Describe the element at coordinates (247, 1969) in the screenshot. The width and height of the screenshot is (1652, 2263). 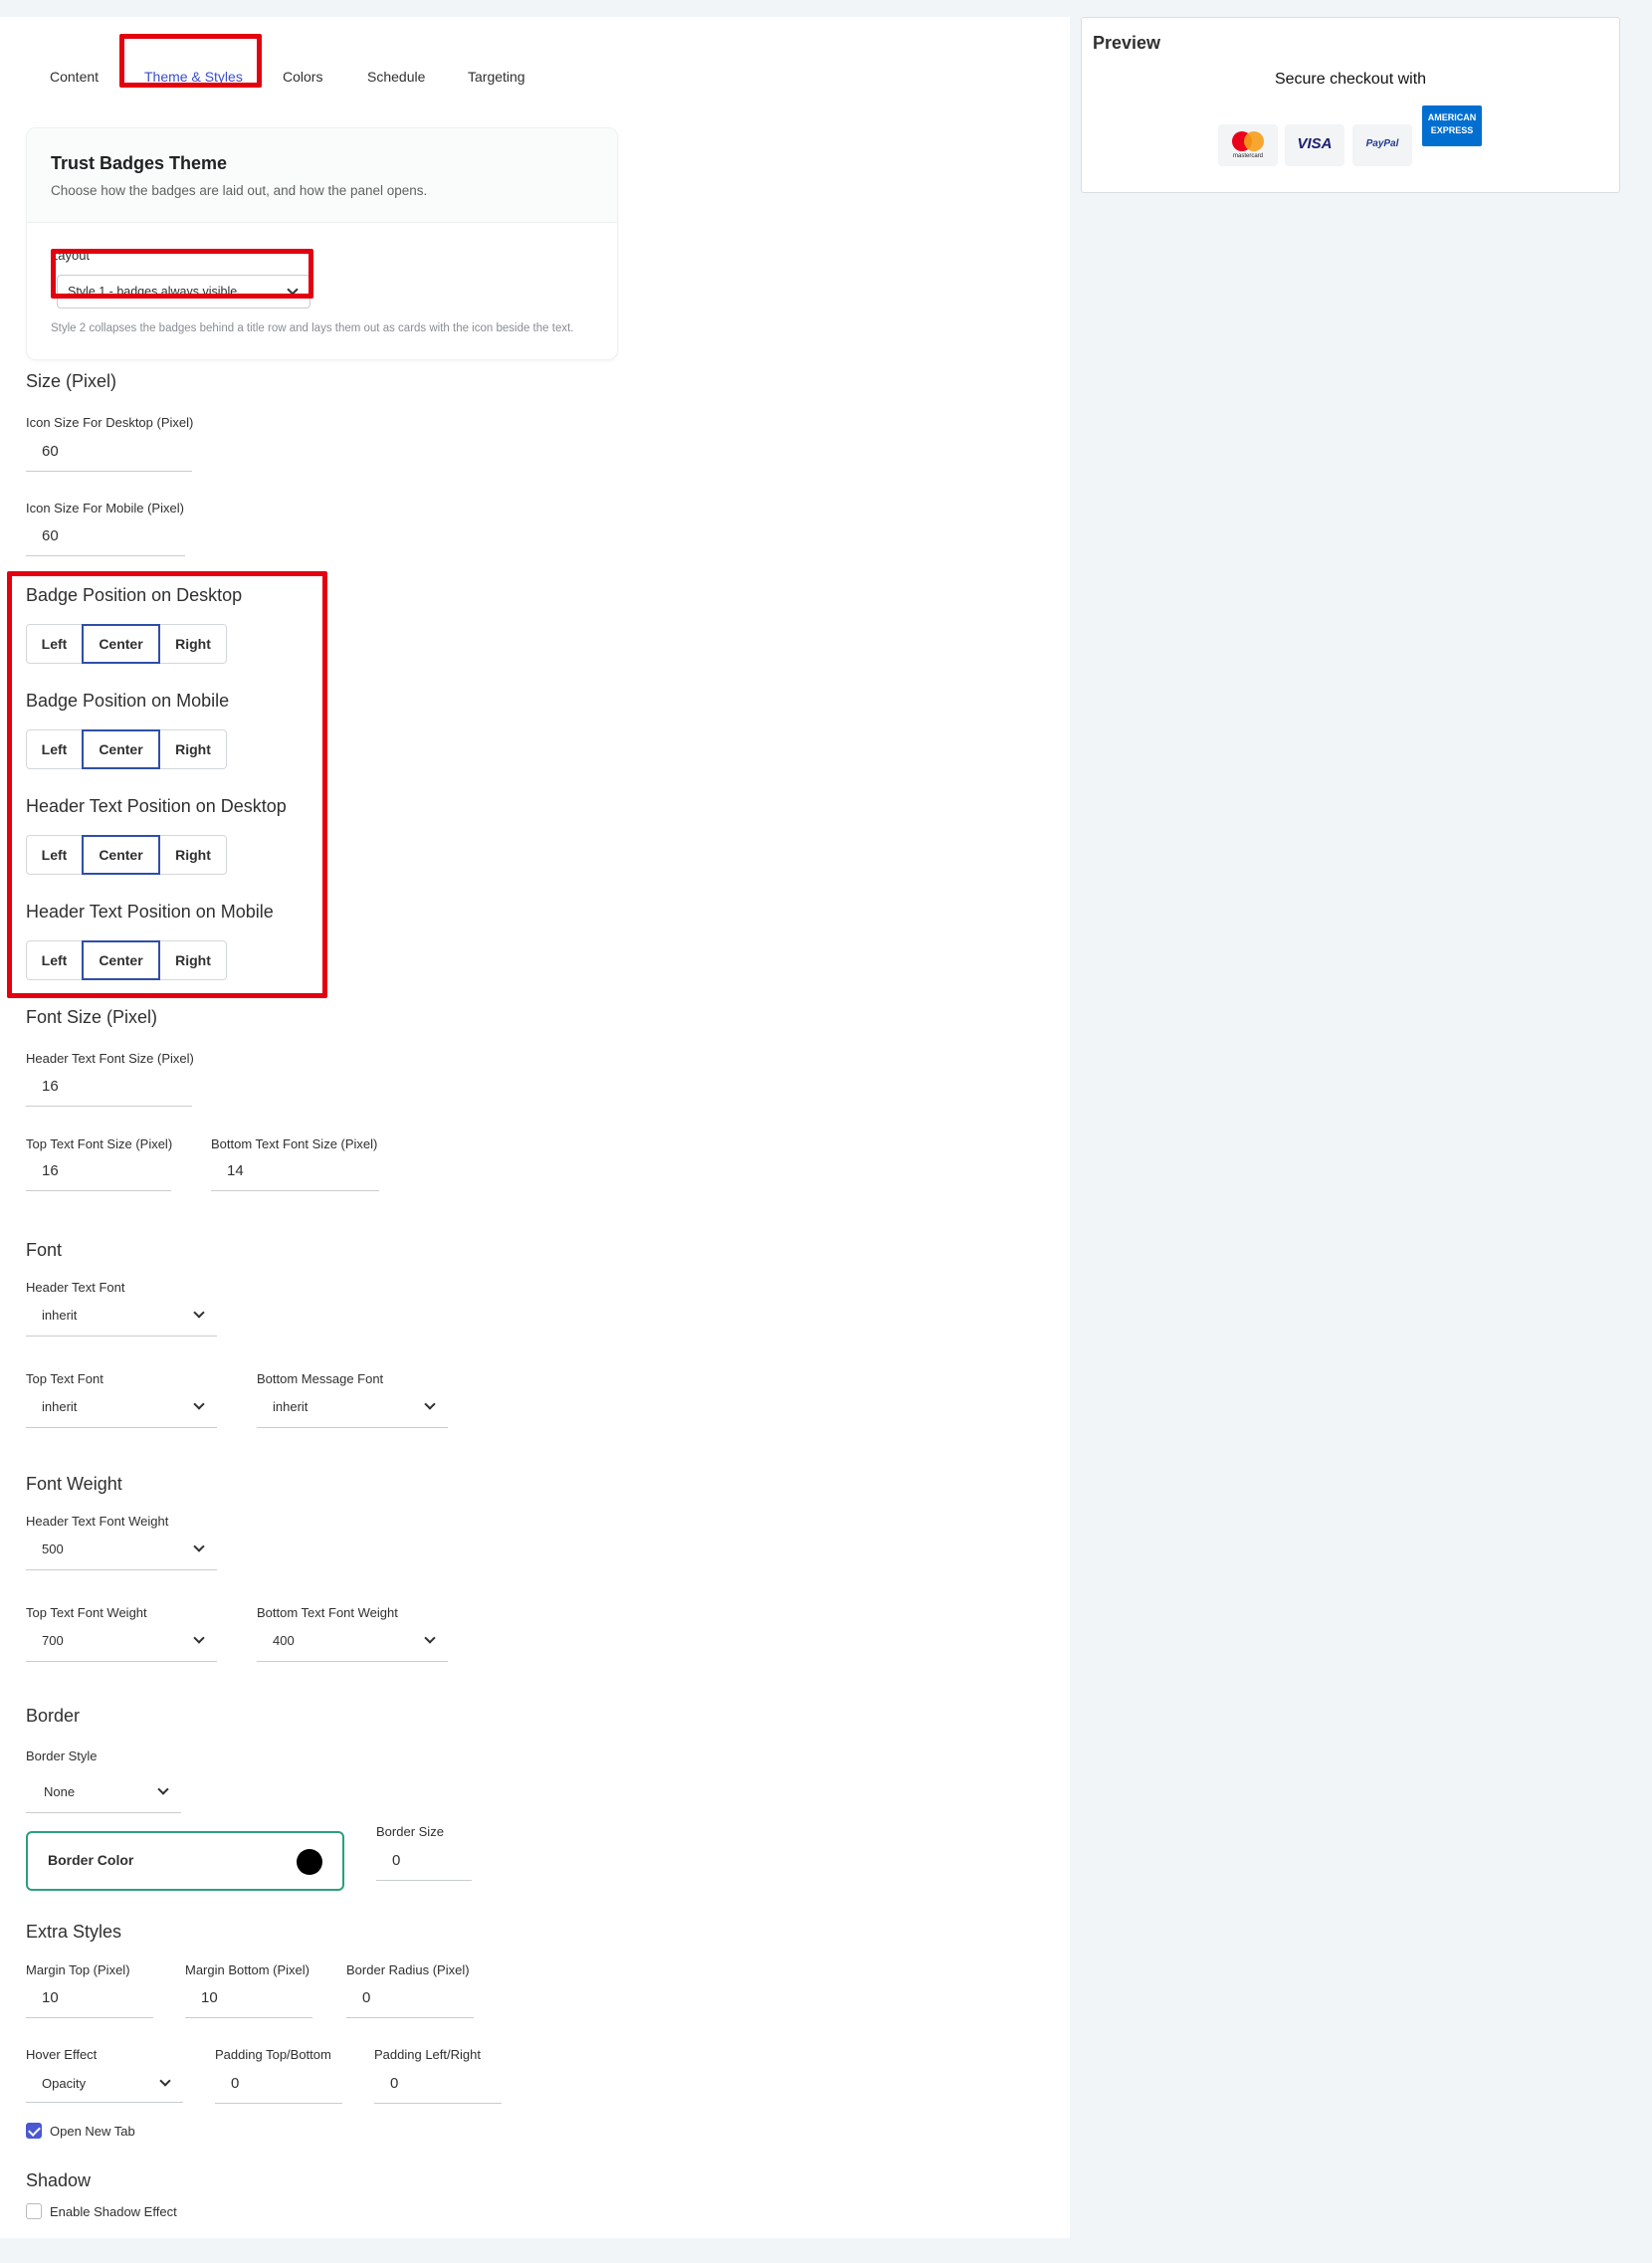
I see `margin-bottom-label: Margin Bottom (Pixel)` at that location.